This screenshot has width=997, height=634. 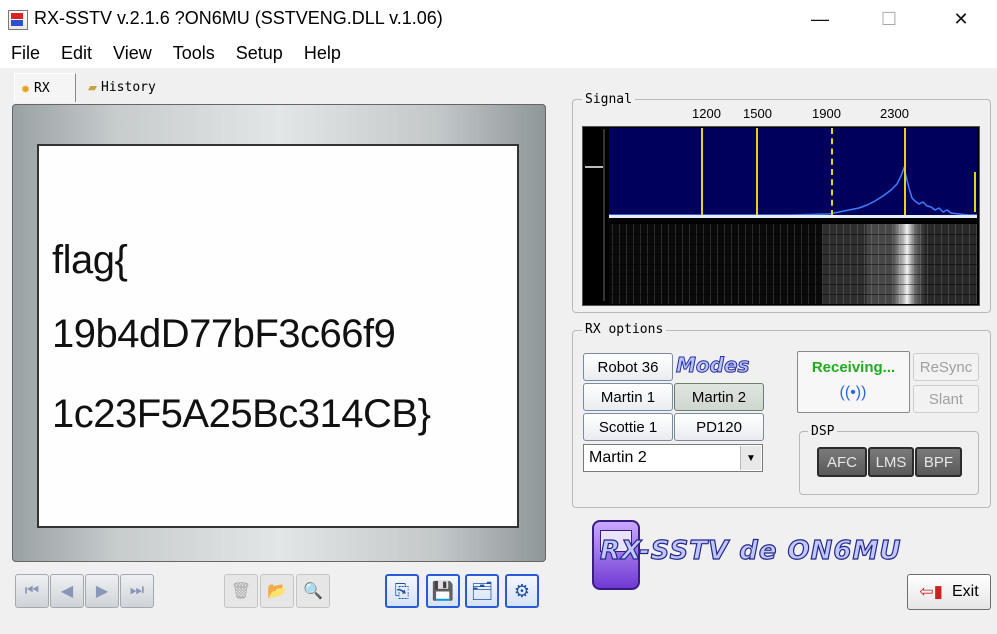 What do you see at coordinates (673, 458) in the screenshot?
I see `mode-dropdown: Martin 2 ▼` at bounding box center [673, 458].